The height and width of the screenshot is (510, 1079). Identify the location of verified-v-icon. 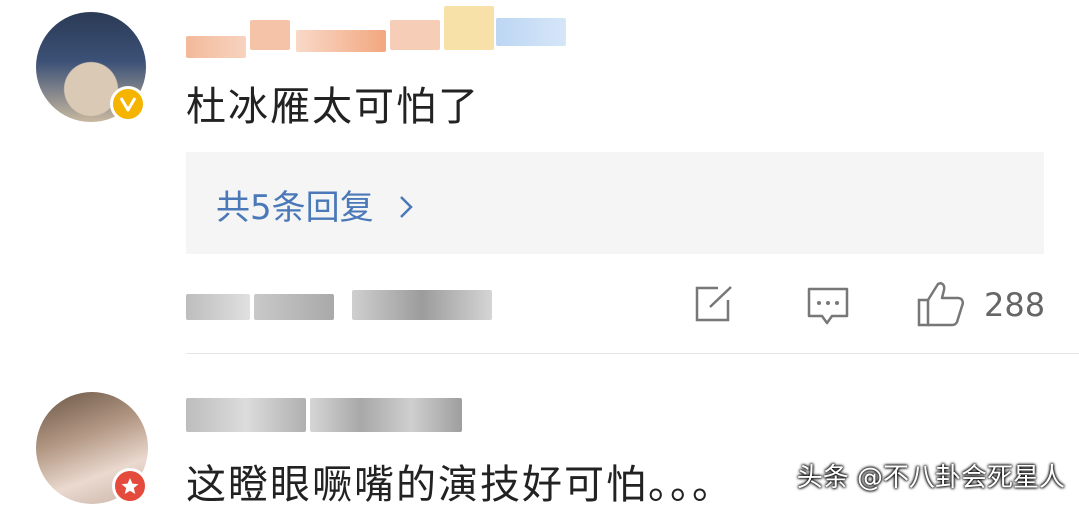
(128, 104).